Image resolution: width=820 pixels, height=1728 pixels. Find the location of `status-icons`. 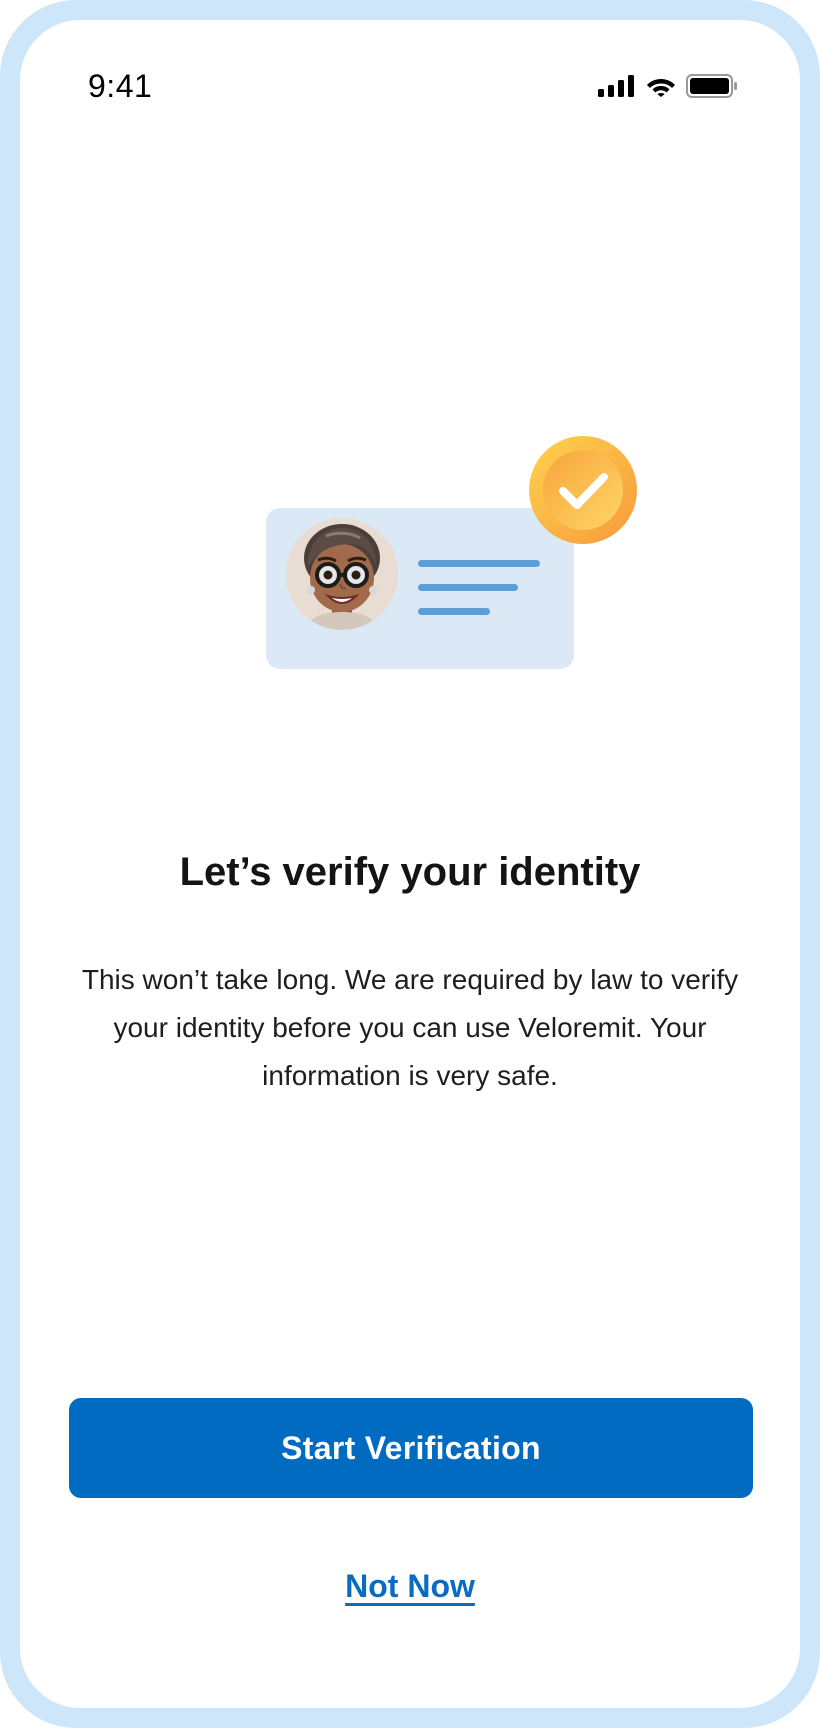

status-icons is located at coordinates (668, 86).